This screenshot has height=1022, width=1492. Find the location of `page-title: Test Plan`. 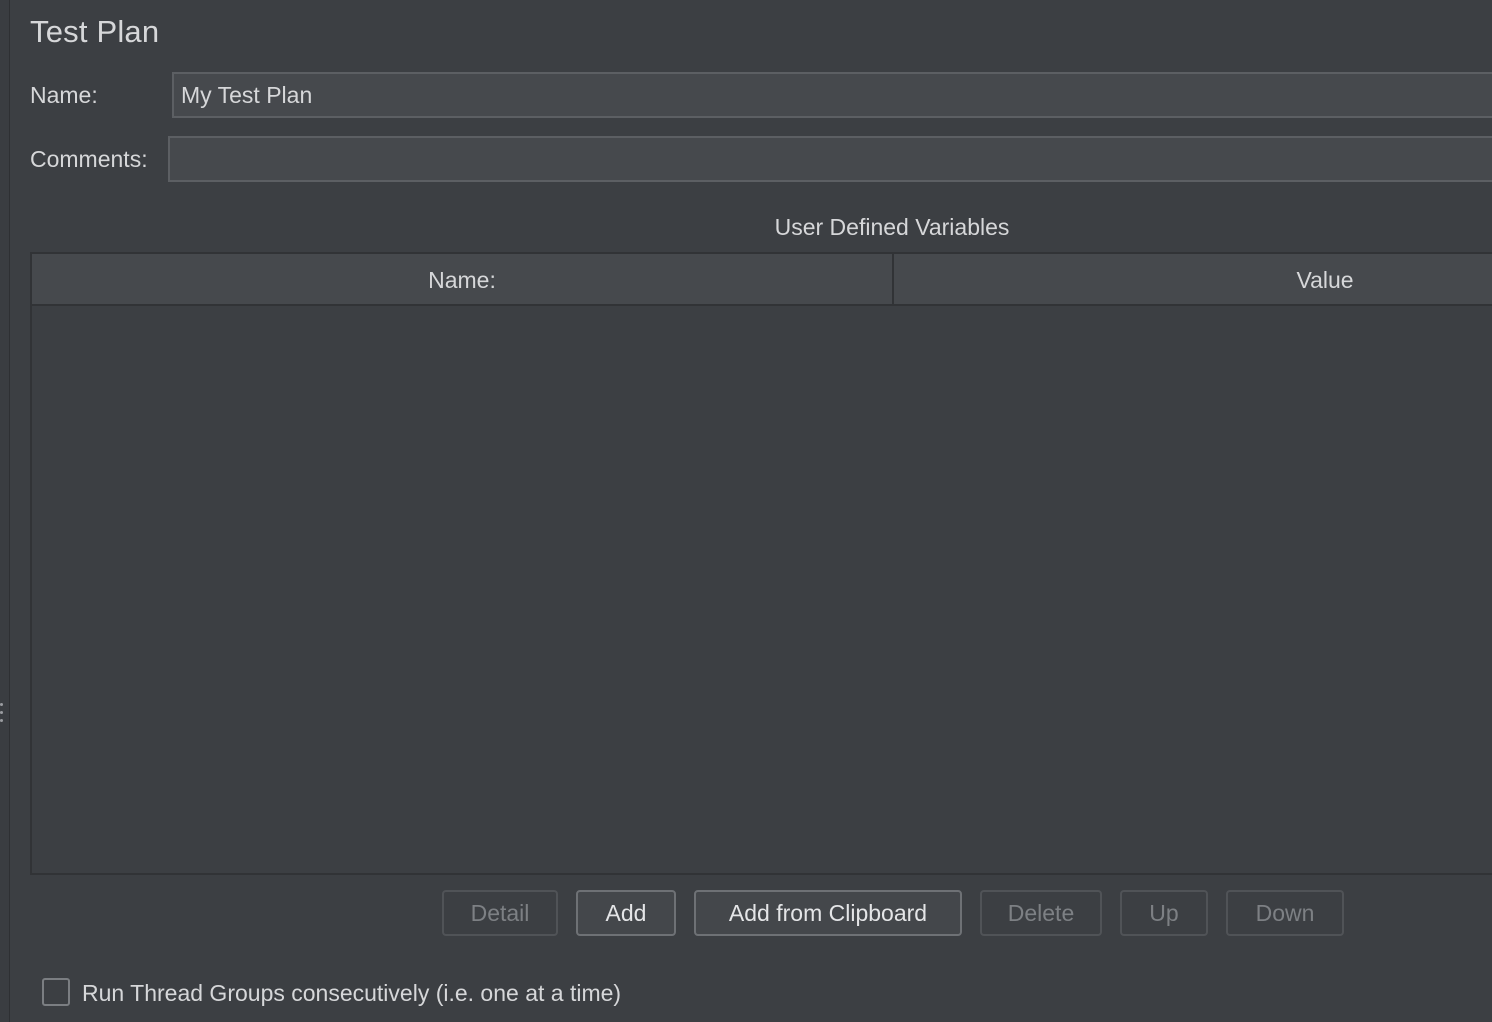

page-title: Test Plan is located at coordinates (95, 31).